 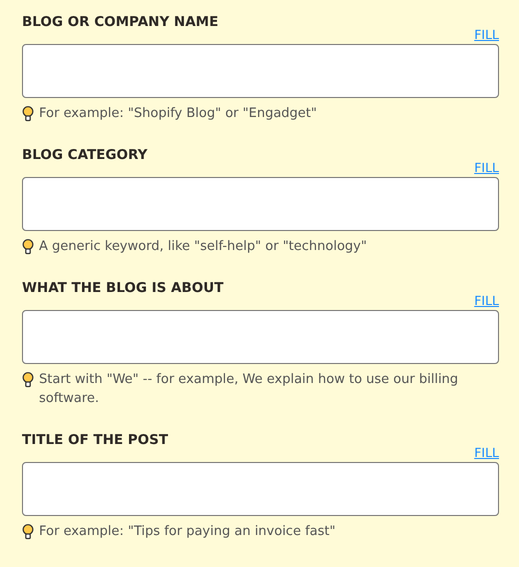 What do you see at coordinates (120, 22) in the screenshot?
I see `field-label: BLOG OR COMPANY NAME` at bounding box center [120, 22].